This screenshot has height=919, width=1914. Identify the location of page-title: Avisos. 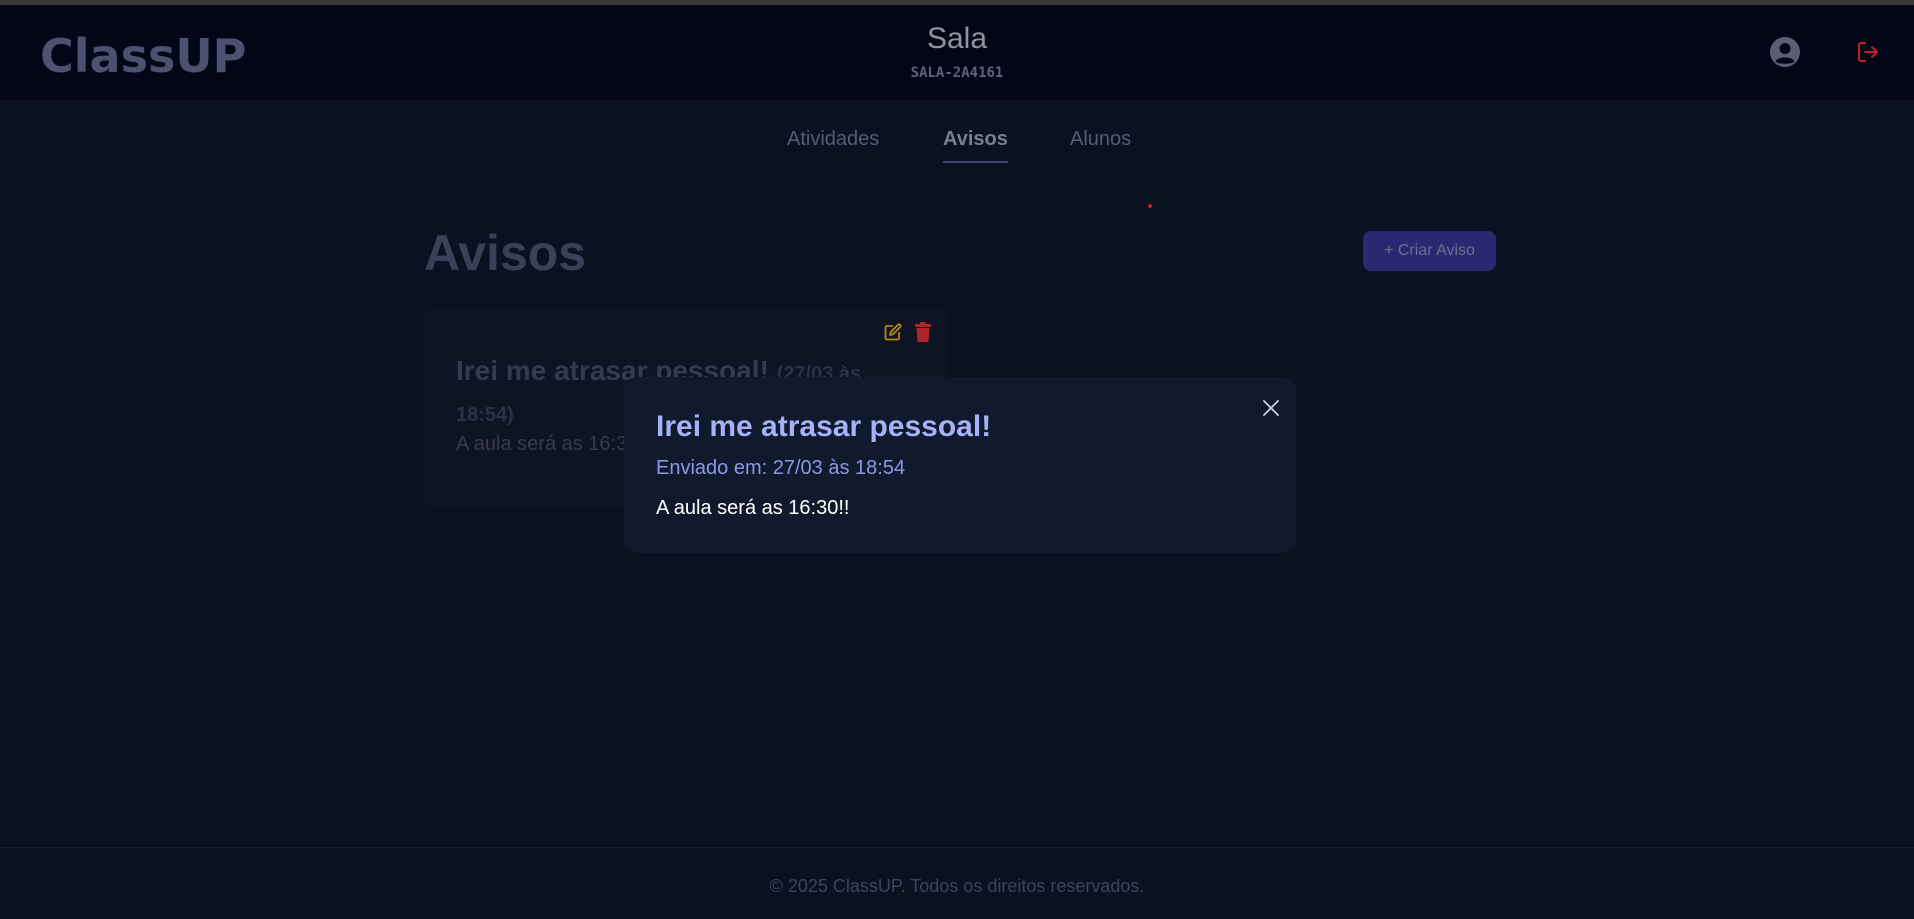
(505, 253).